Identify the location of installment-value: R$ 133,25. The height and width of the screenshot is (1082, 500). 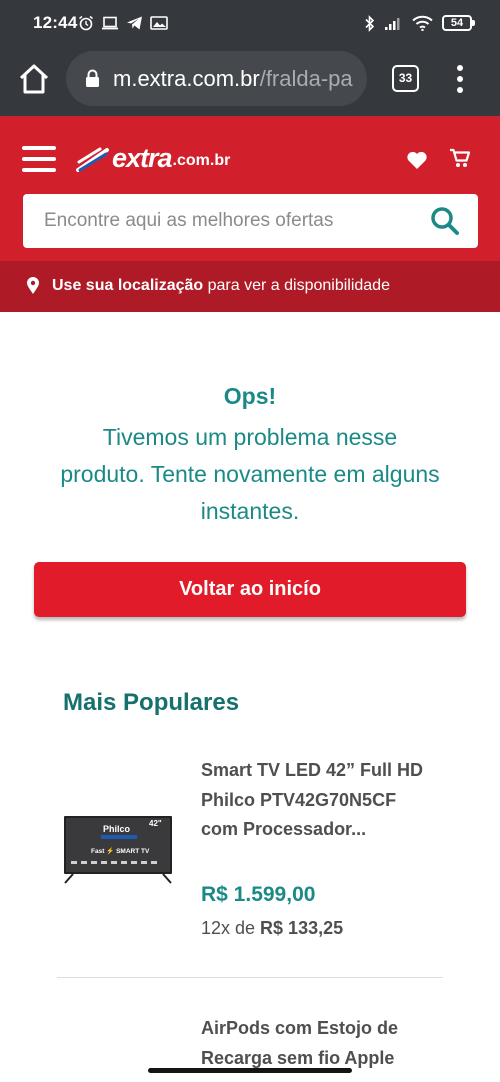
(302, 928).